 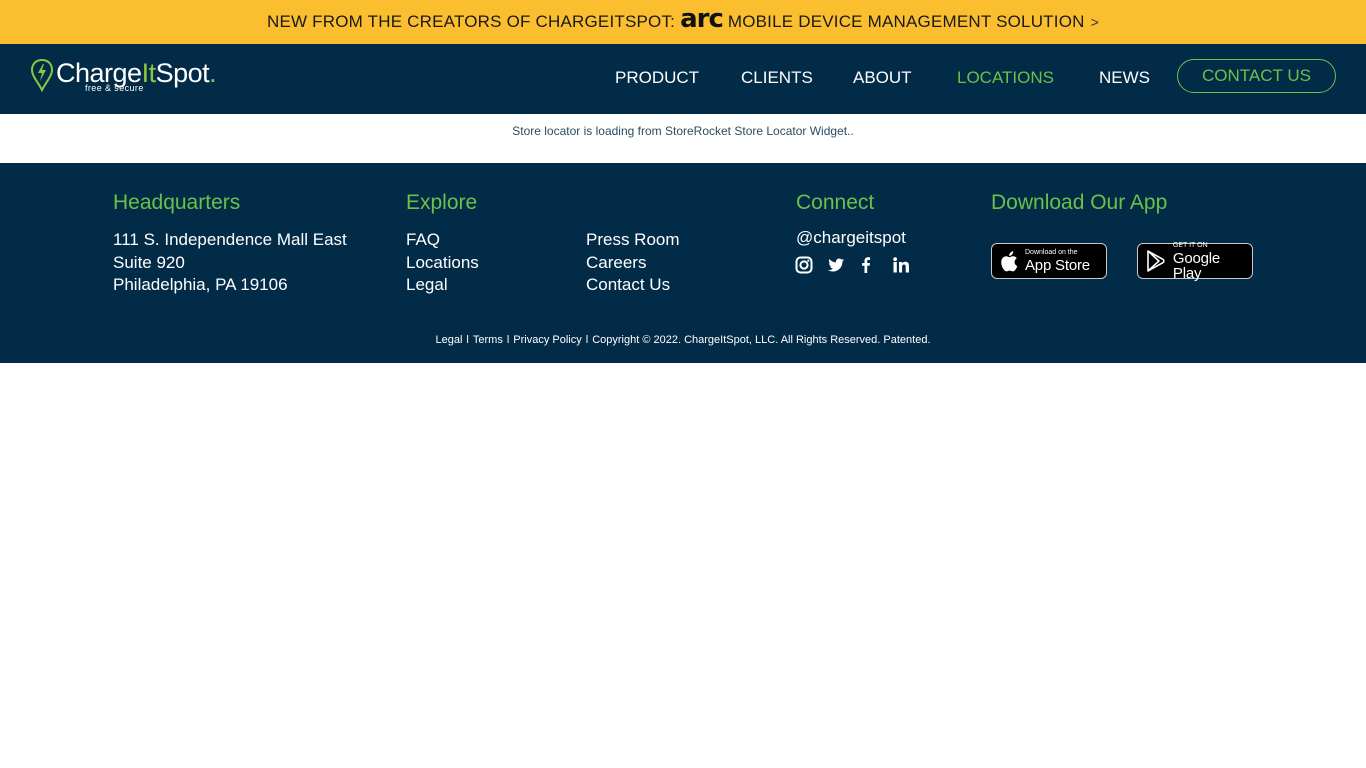 What do you see at coordinates (42, 75) in the screenshot?
I see `bolt-pin-icon` at bounding box center [42, 75].